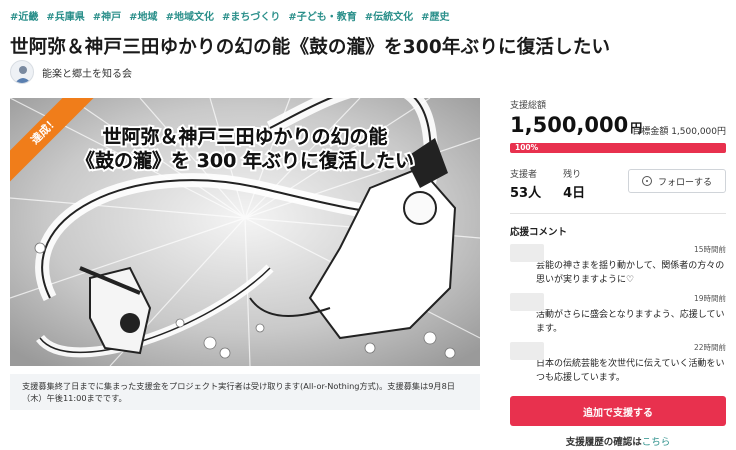 The image size is (736, 450). What do you see at coordinates (572, 175) in the screenshot?
I see `remaining-label: 残り` at bounding box center [572, 175].